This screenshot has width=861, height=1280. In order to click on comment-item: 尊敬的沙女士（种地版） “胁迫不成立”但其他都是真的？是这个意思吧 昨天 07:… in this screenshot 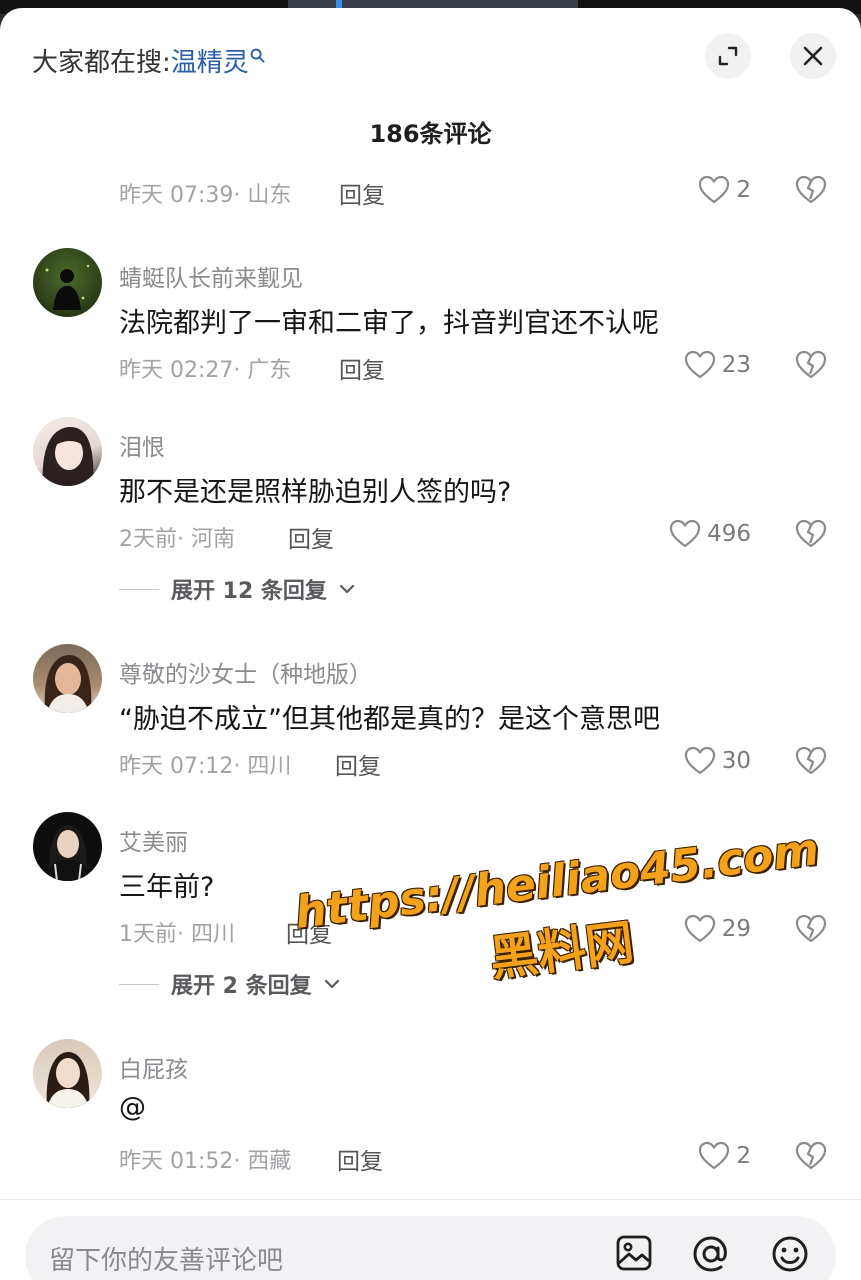, I will do `click(430, 719)`.